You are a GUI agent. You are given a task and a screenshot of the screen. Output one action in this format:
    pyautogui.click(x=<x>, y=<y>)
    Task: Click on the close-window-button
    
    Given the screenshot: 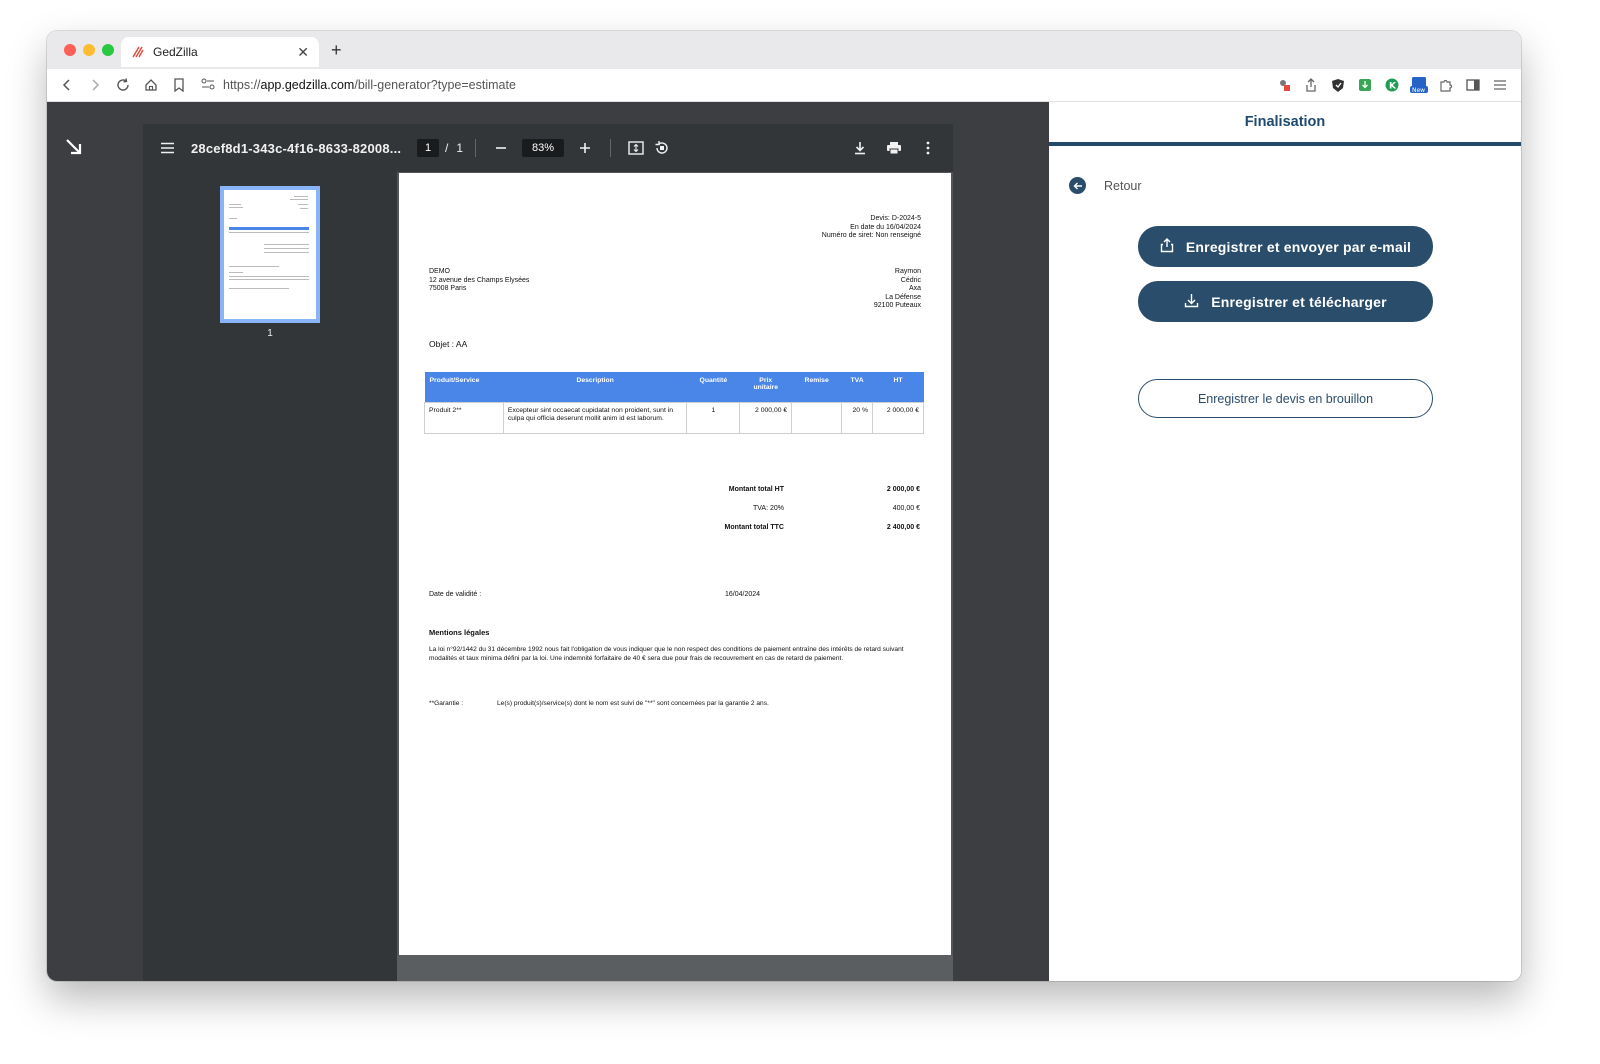 What is the action you would take?
    pyautogui.click(x=70, y=50)
    